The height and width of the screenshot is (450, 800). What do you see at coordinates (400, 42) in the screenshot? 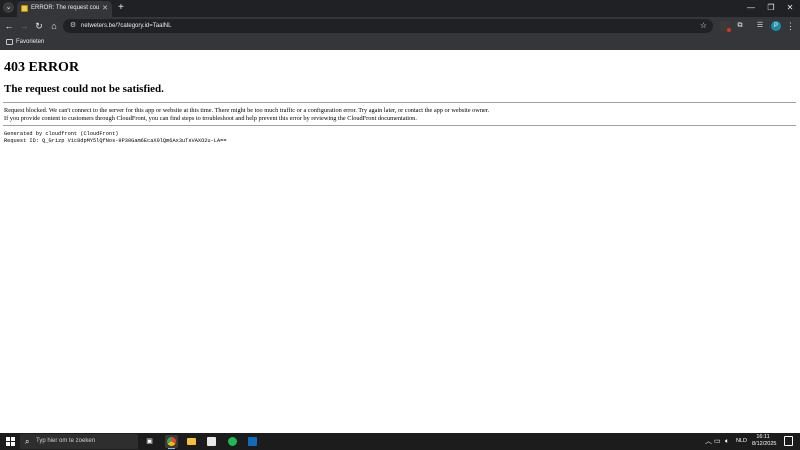
I see `bookmarks-bar: Favorieten` at bounding box center [400, 42].